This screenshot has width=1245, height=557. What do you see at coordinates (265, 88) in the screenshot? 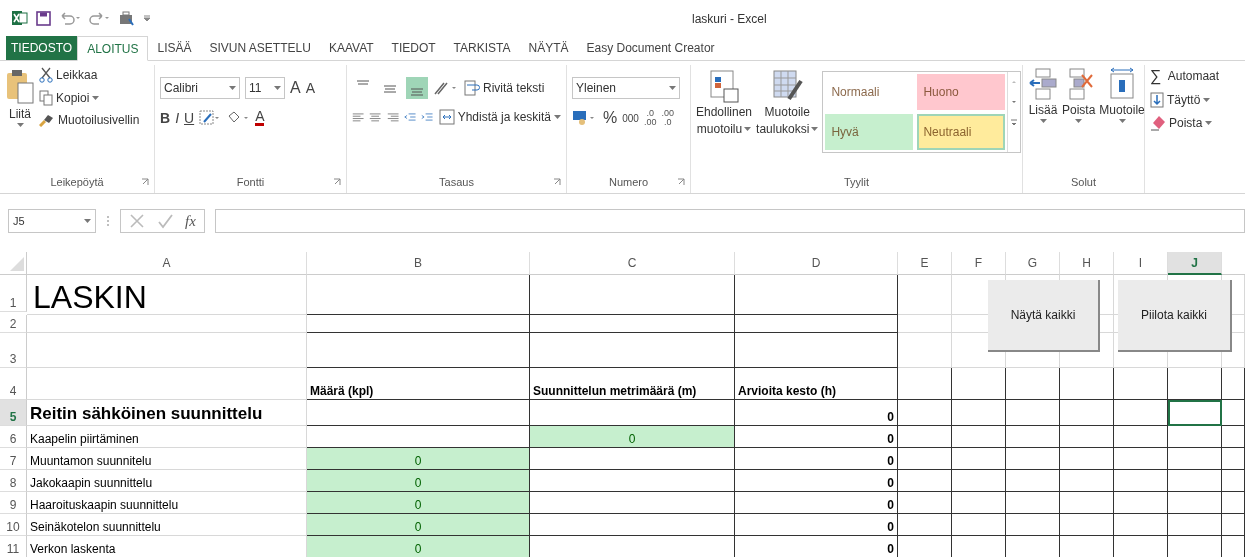
I see `font-size-dropdown: 11` at bounding box center [265, 88].